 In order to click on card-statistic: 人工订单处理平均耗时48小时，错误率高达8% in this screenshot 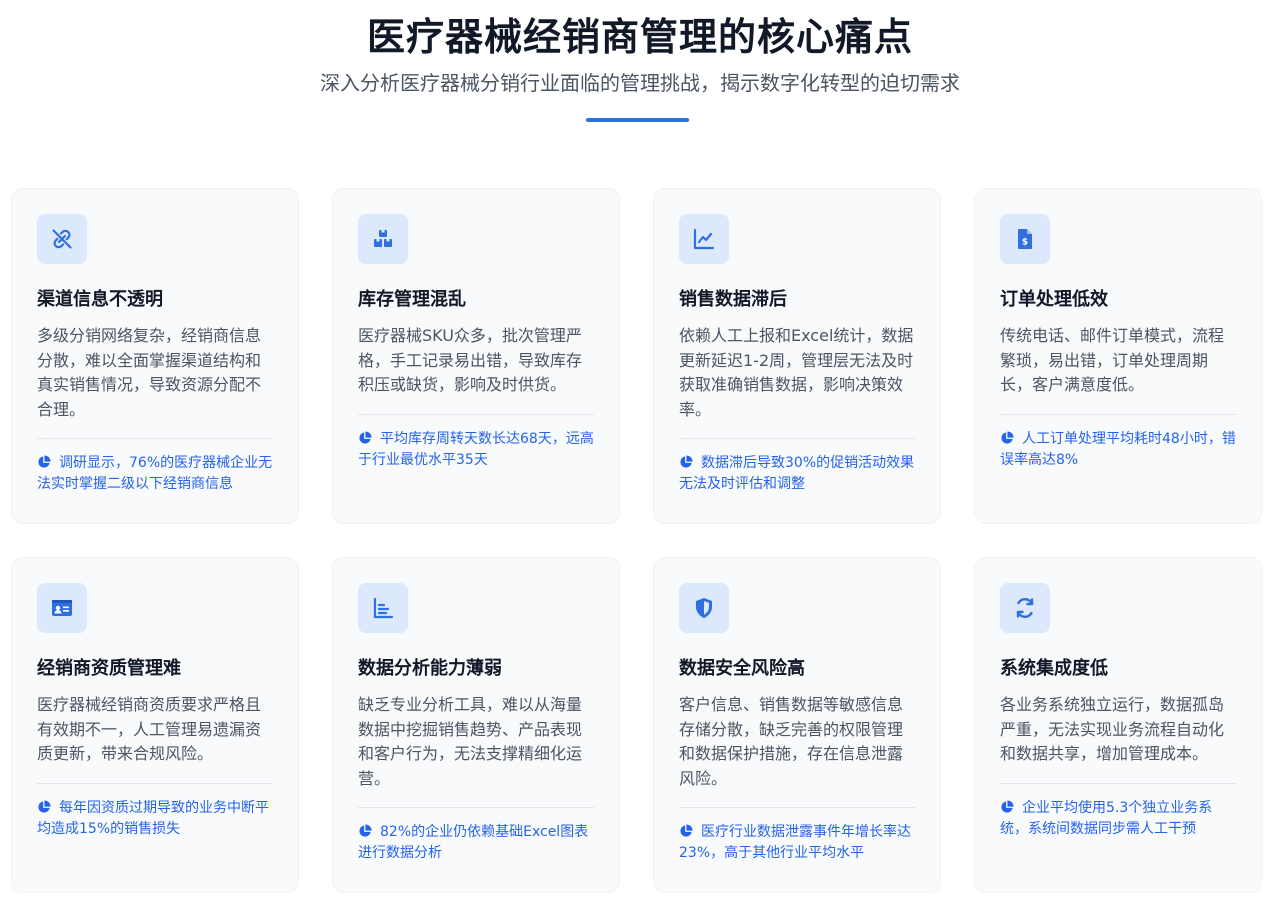, I will do `click(1118, 450)`.